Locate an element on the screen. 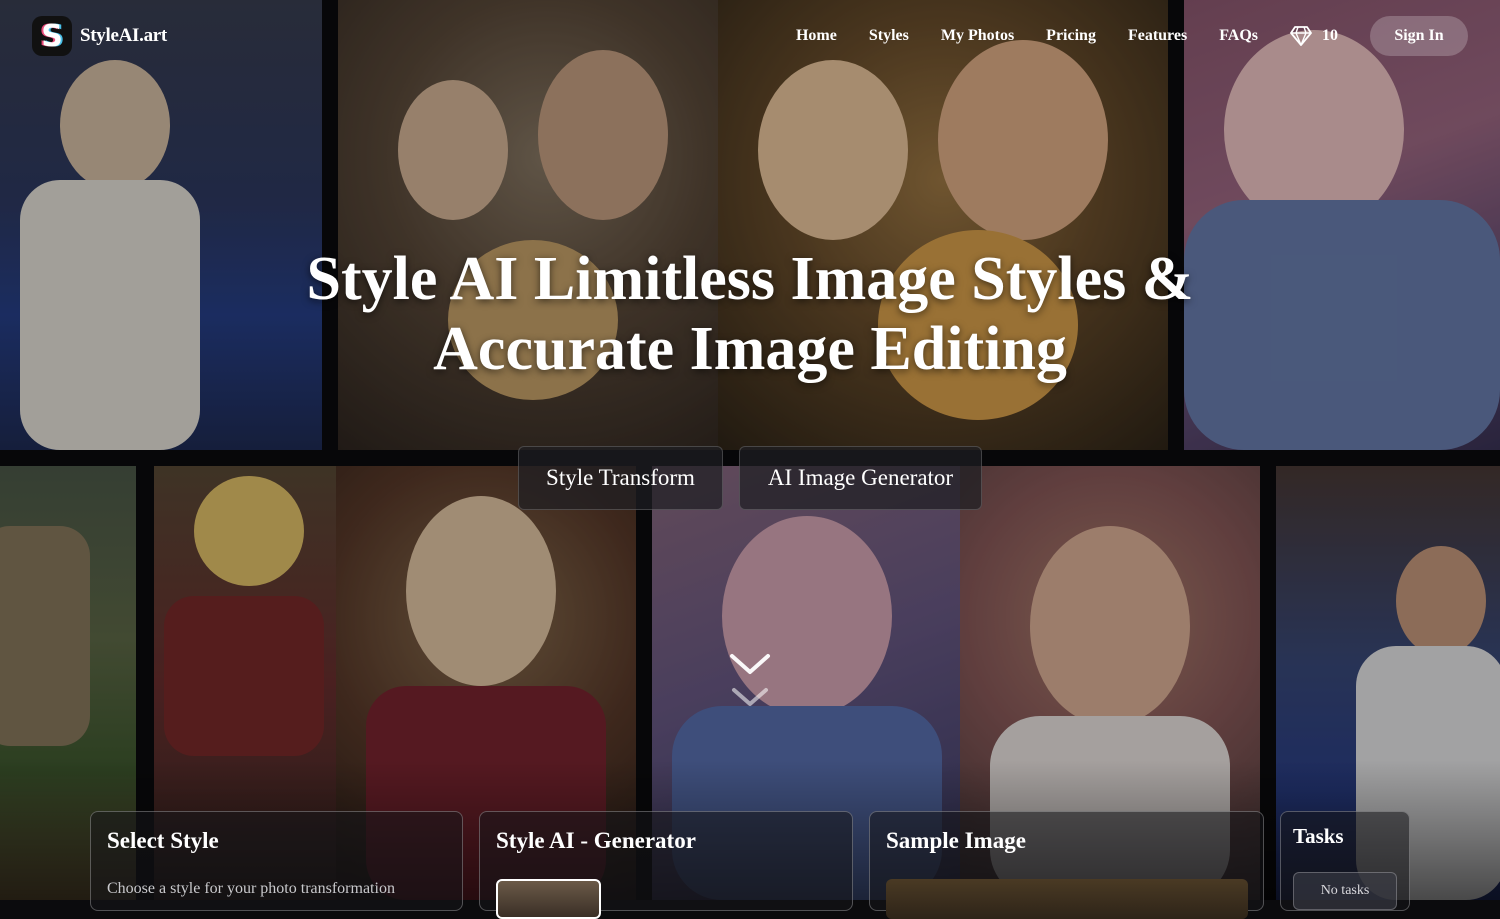 The height and width of the screenshot is (919, 1500). diamond-icon is located at coordinates (1301, 36).